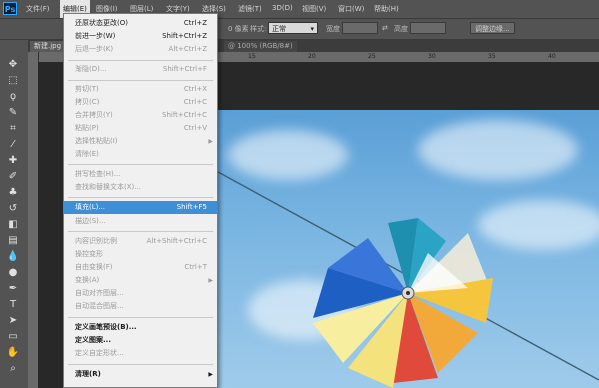  What do you see at coordinates (250, 9) in the screenshot?
I see `menu-filter: 滤镜(T)` at bounding box center [250, 9].